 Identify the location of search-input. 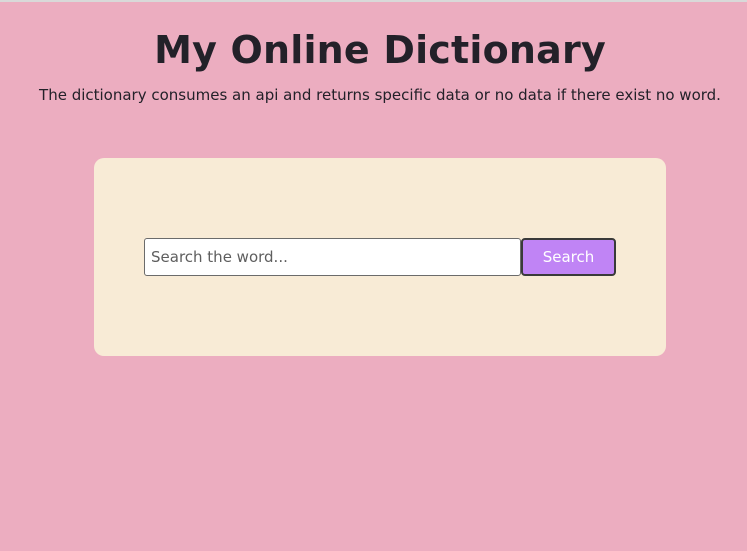
(332, 257).